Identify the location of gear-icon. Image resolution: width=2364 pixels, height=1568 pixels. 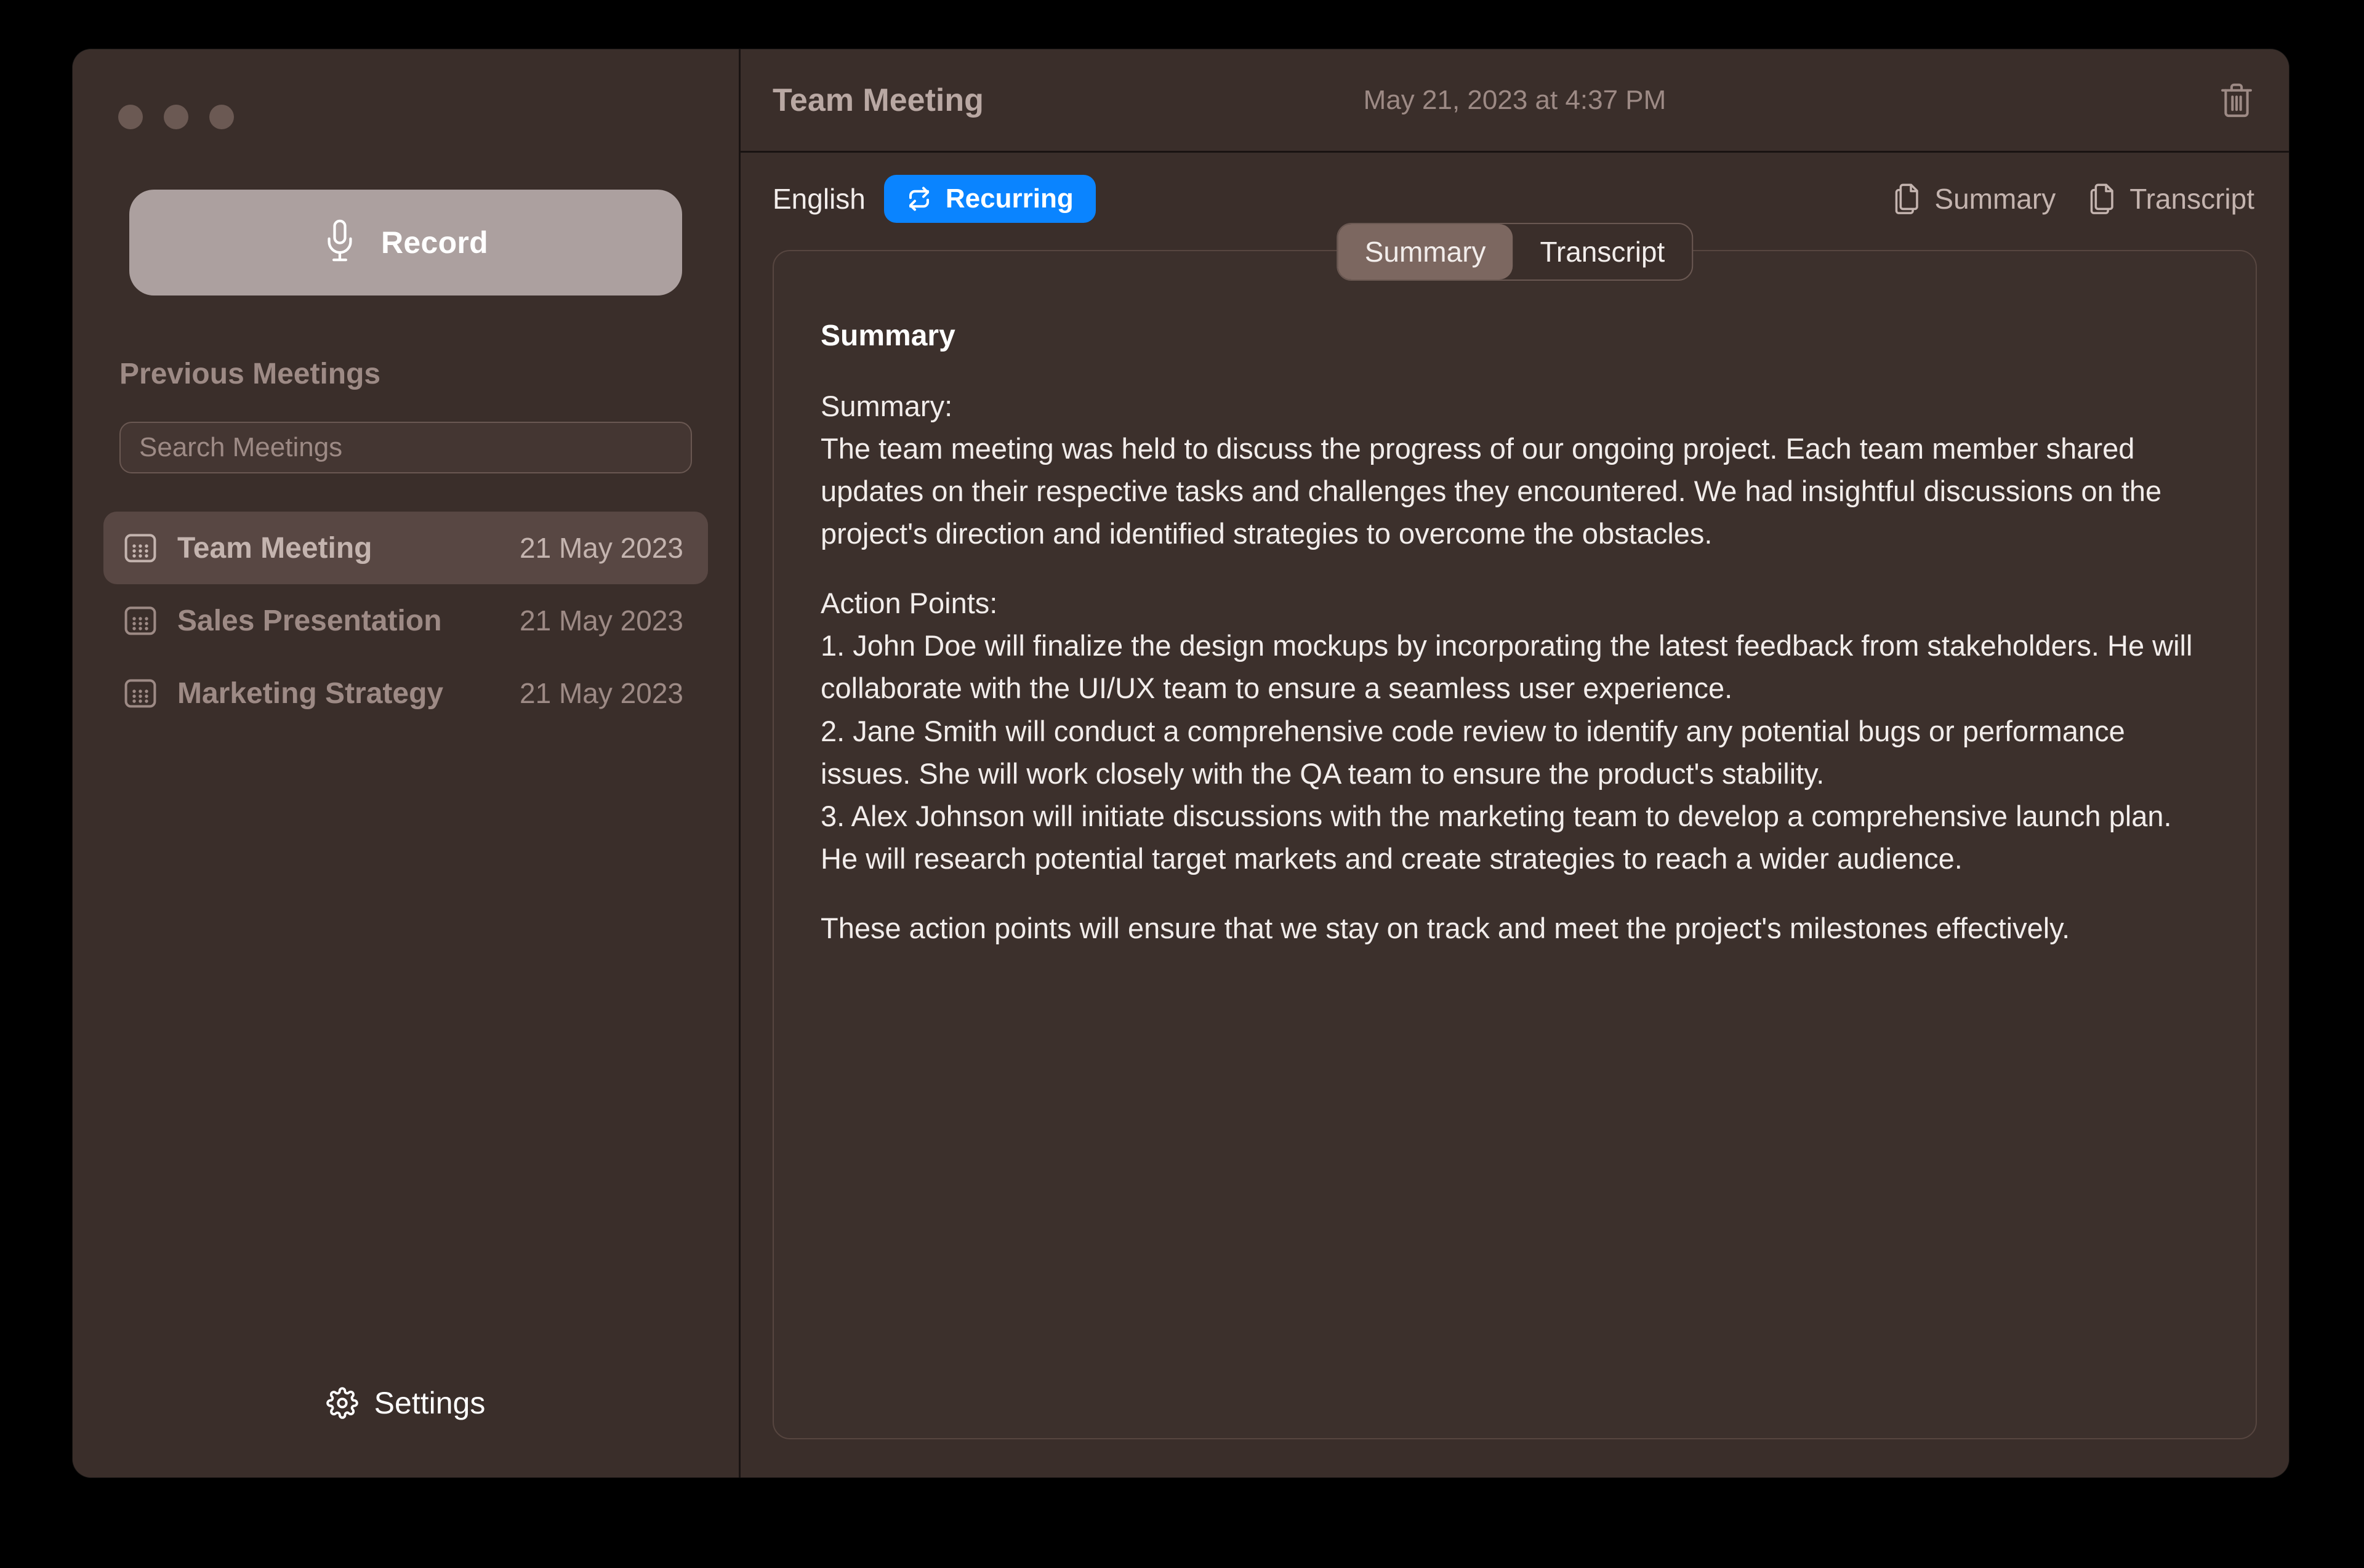
(342, 1403).